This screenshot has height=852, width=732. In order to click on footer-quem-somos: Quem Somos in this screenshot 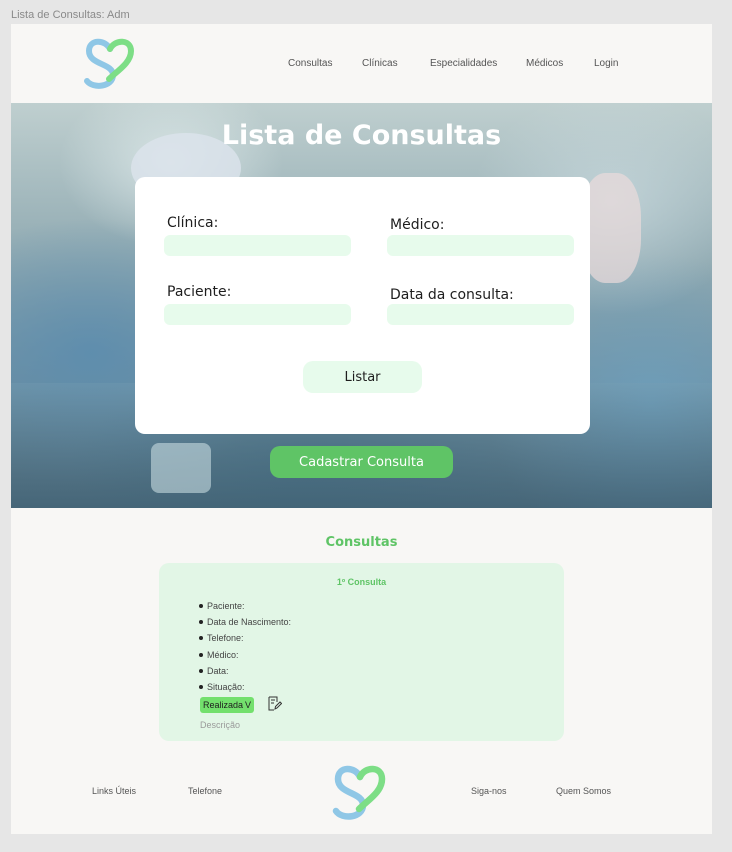, I will do `click(583, 791)`.